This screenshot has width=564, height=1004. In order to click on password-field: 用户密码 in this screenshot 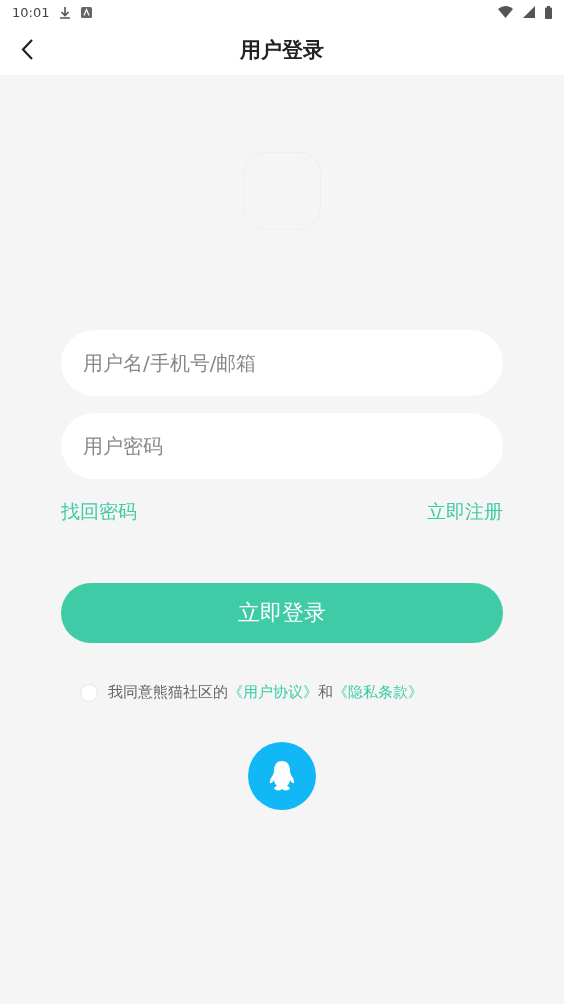, I will do `click(282, 446)`.